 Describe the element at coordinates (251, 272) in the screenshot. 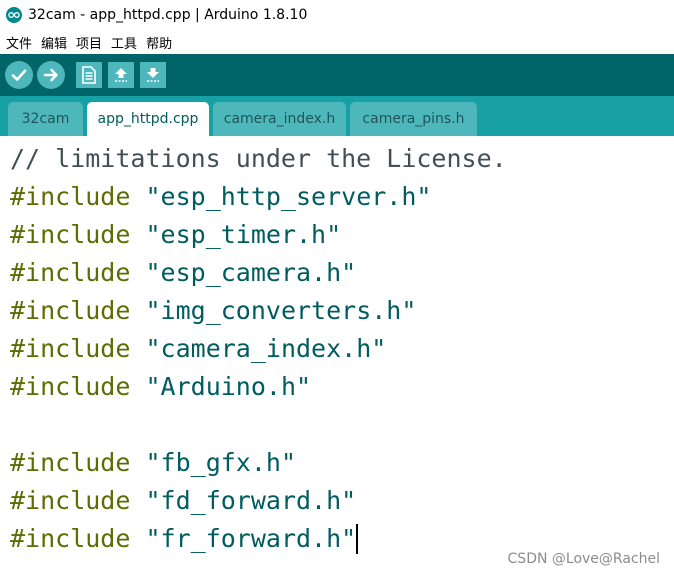

I see `include-file: "esp_camera.h"` at that location.